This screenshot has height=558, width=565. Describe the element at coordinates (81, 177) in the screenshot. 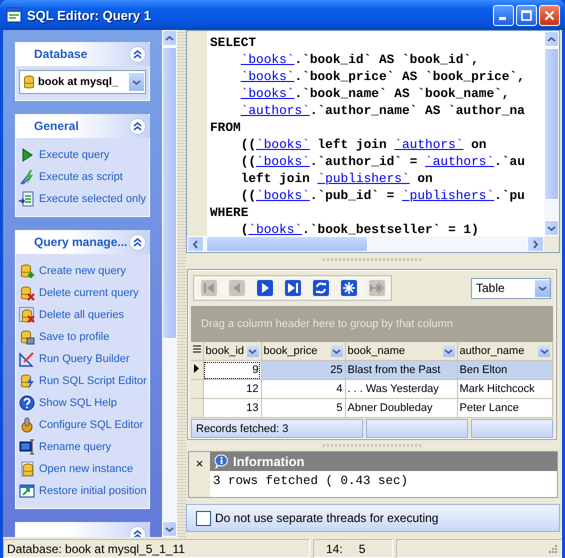

I see `task-link: Execute as script` at that location.